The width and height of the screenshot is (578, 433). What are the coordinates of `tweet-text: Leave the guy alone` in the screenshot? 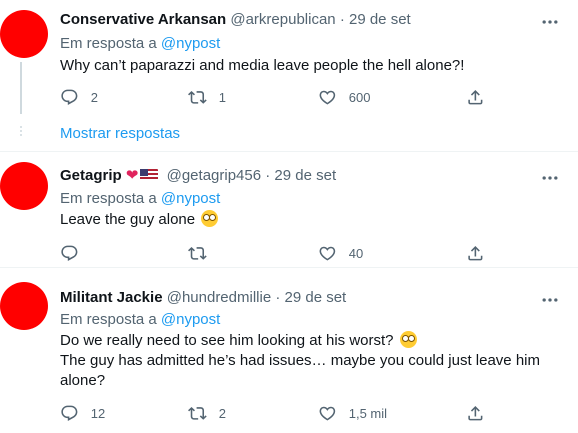 It's located at (310, 220).